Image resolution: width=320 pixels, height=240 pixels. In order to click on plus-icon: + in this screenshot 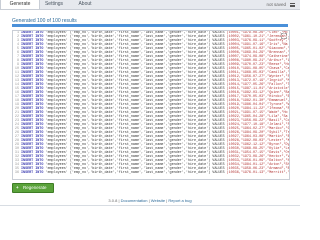, I will do `click(17, 187)`.